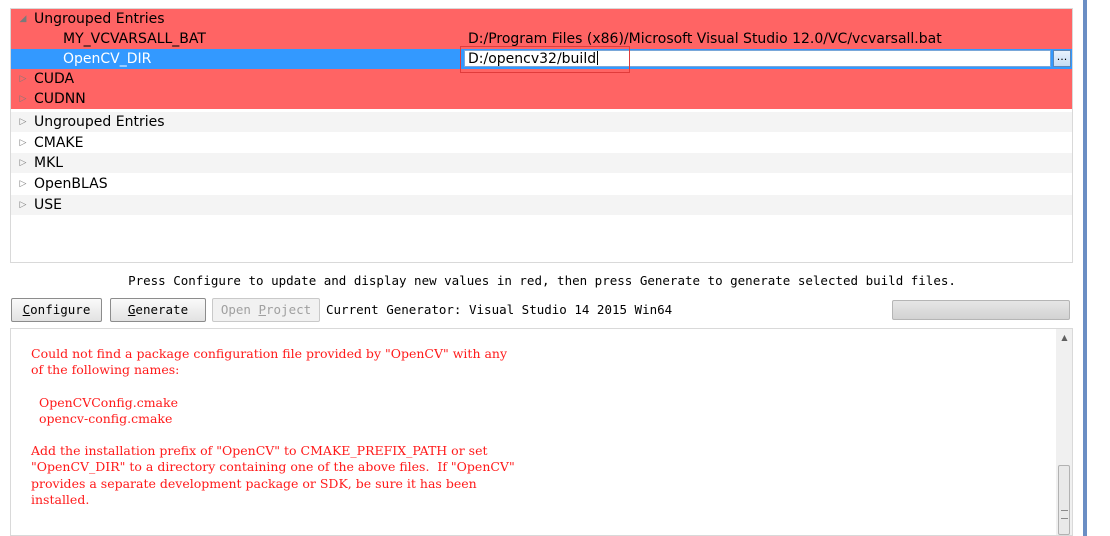  What do you see at coordinates (239, 309) in the screenshot?
I see `button-label: Open` at bounding box center [239, 309].